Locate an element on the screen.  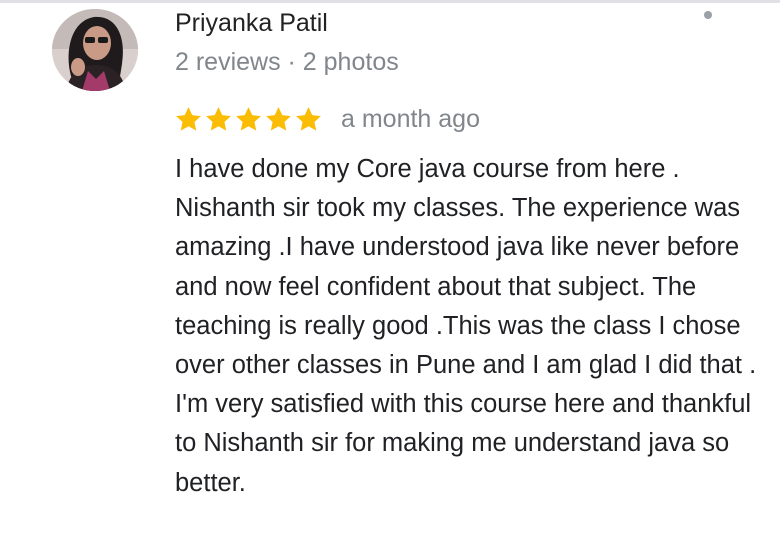
top-divider is located at coordinates (390, 1).